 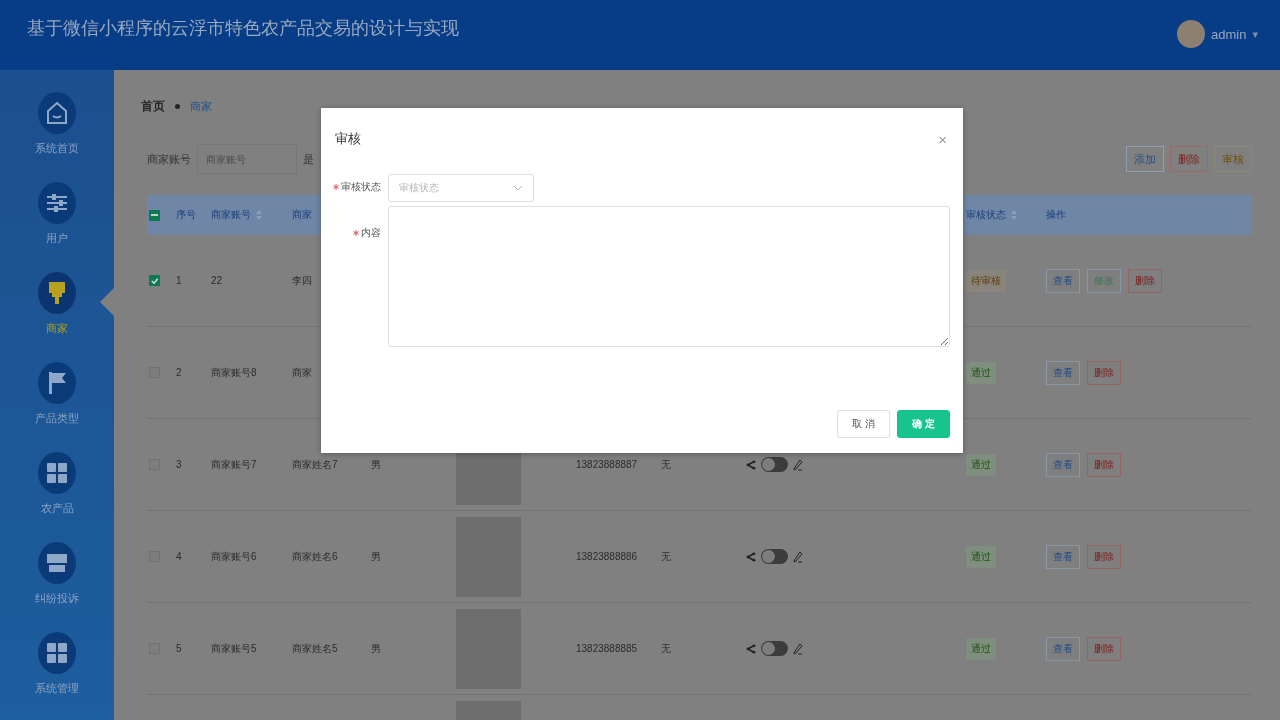 What do you see at coordinates (179, 372) in the screenshot?
I see `row-number: 2` at bounding box center [179, 372].